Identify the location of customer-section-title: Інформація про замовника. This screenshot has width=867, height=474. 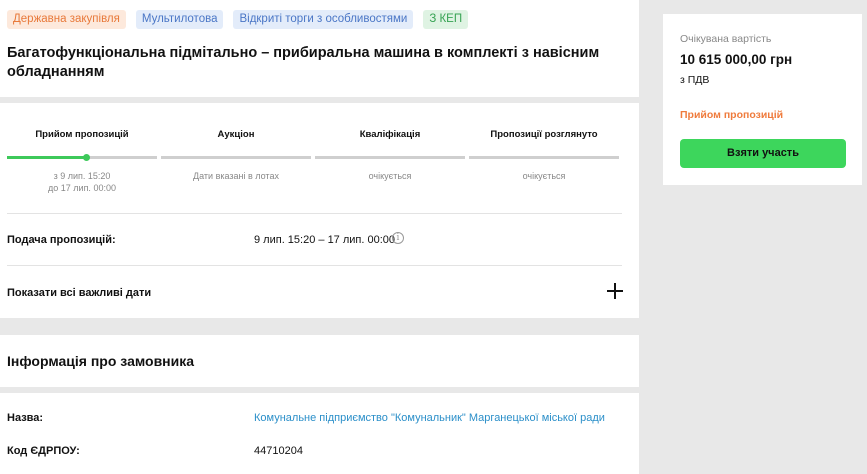
(101, 361).